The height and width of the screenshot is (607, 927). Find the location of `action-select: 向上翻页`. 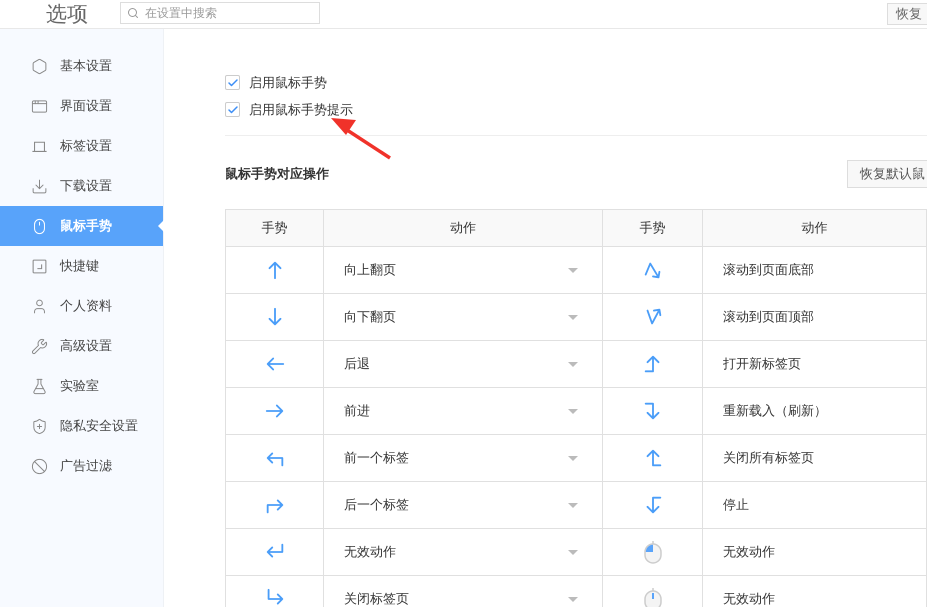

action-select: 向上翻页 is located at coordinates (463, 270).